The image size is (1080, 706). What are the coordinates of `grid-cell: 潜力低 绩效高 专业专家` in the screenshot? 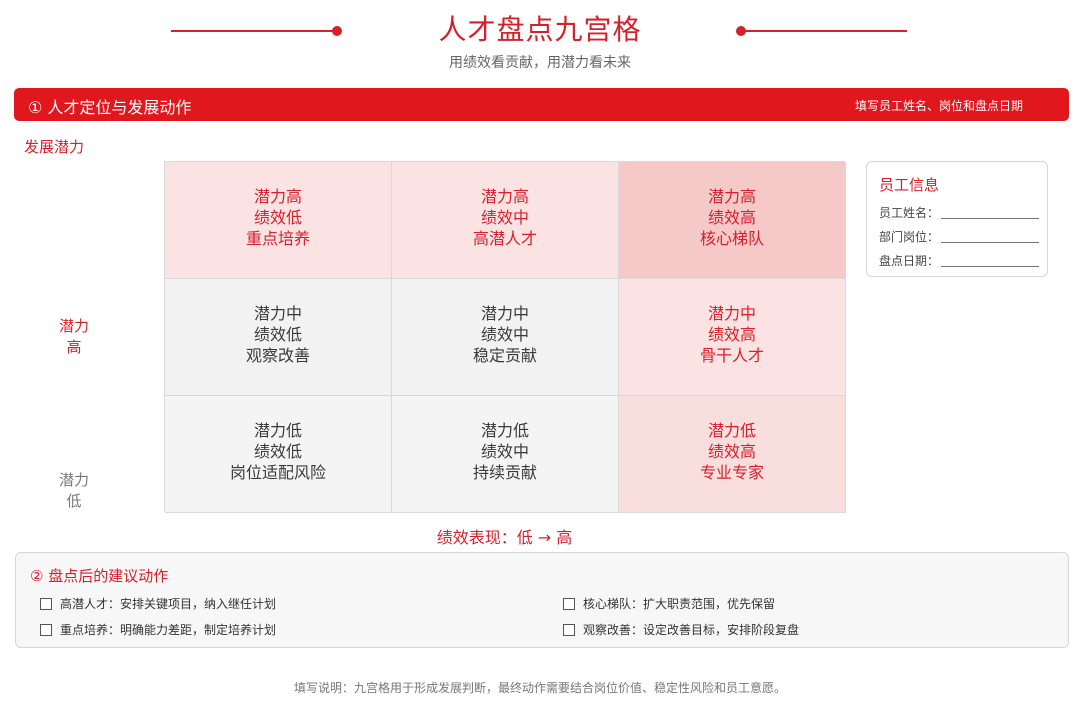 It's located at (732, 454).